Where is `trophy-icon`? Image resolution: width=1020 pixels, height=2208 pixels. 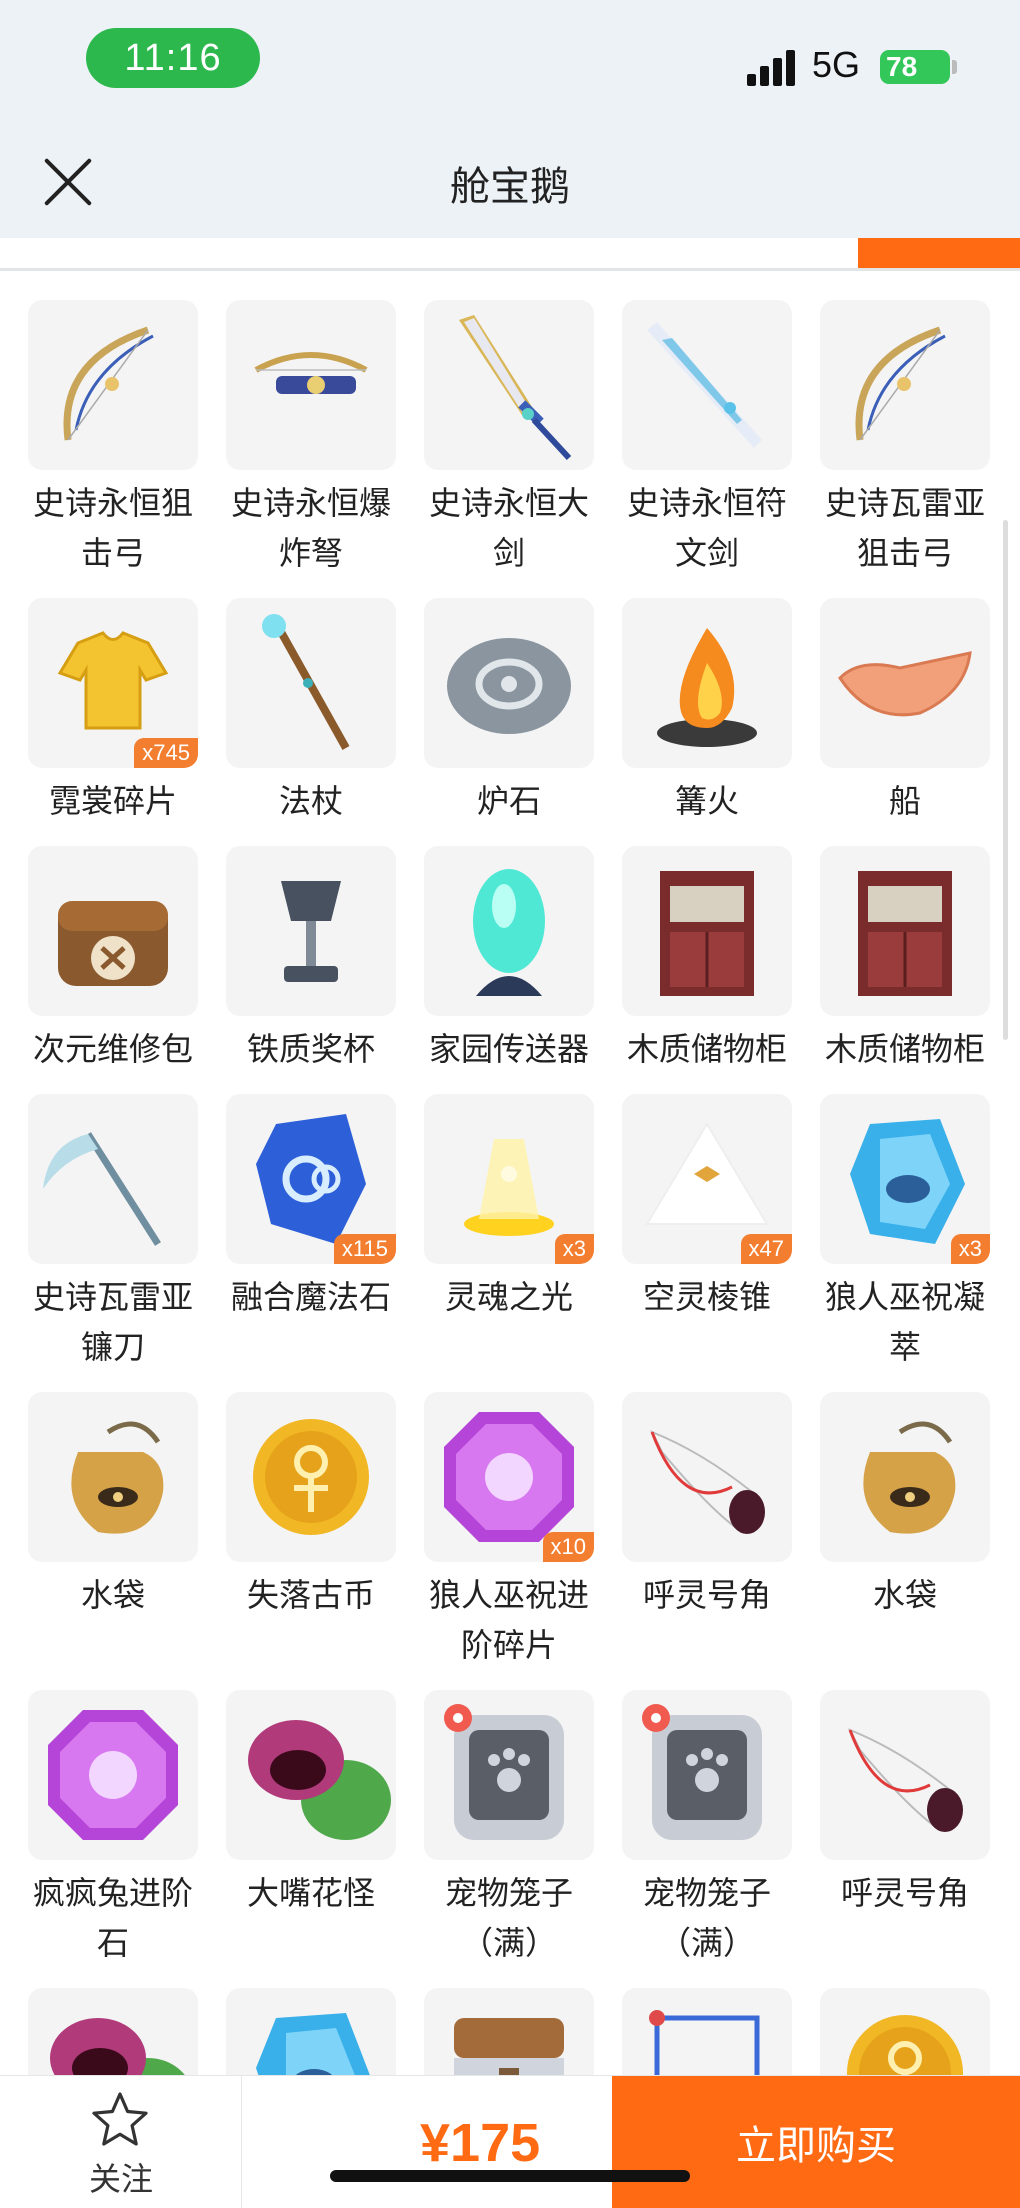 trophy-icon is located at coordinates (311, 931).